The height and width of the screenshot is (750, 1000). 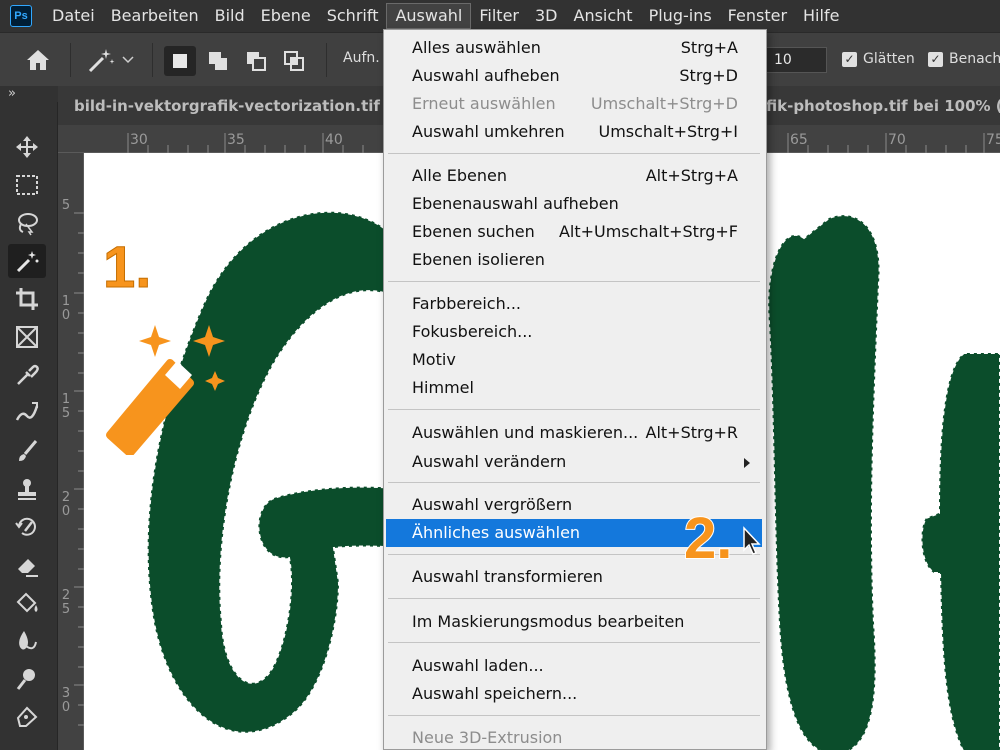 I want to click on eraser-icon, so click(x=28, y=568).